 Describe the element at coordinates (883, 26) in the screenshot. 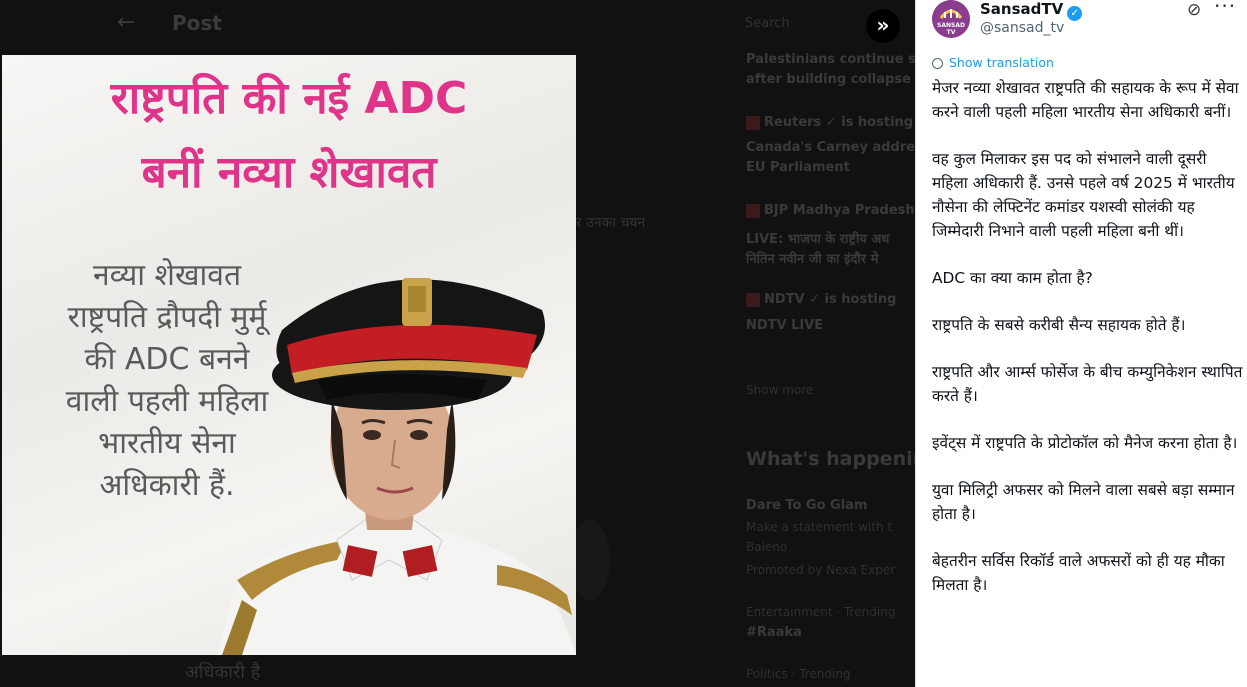

I see `collapse-panel-button: »` at that location.